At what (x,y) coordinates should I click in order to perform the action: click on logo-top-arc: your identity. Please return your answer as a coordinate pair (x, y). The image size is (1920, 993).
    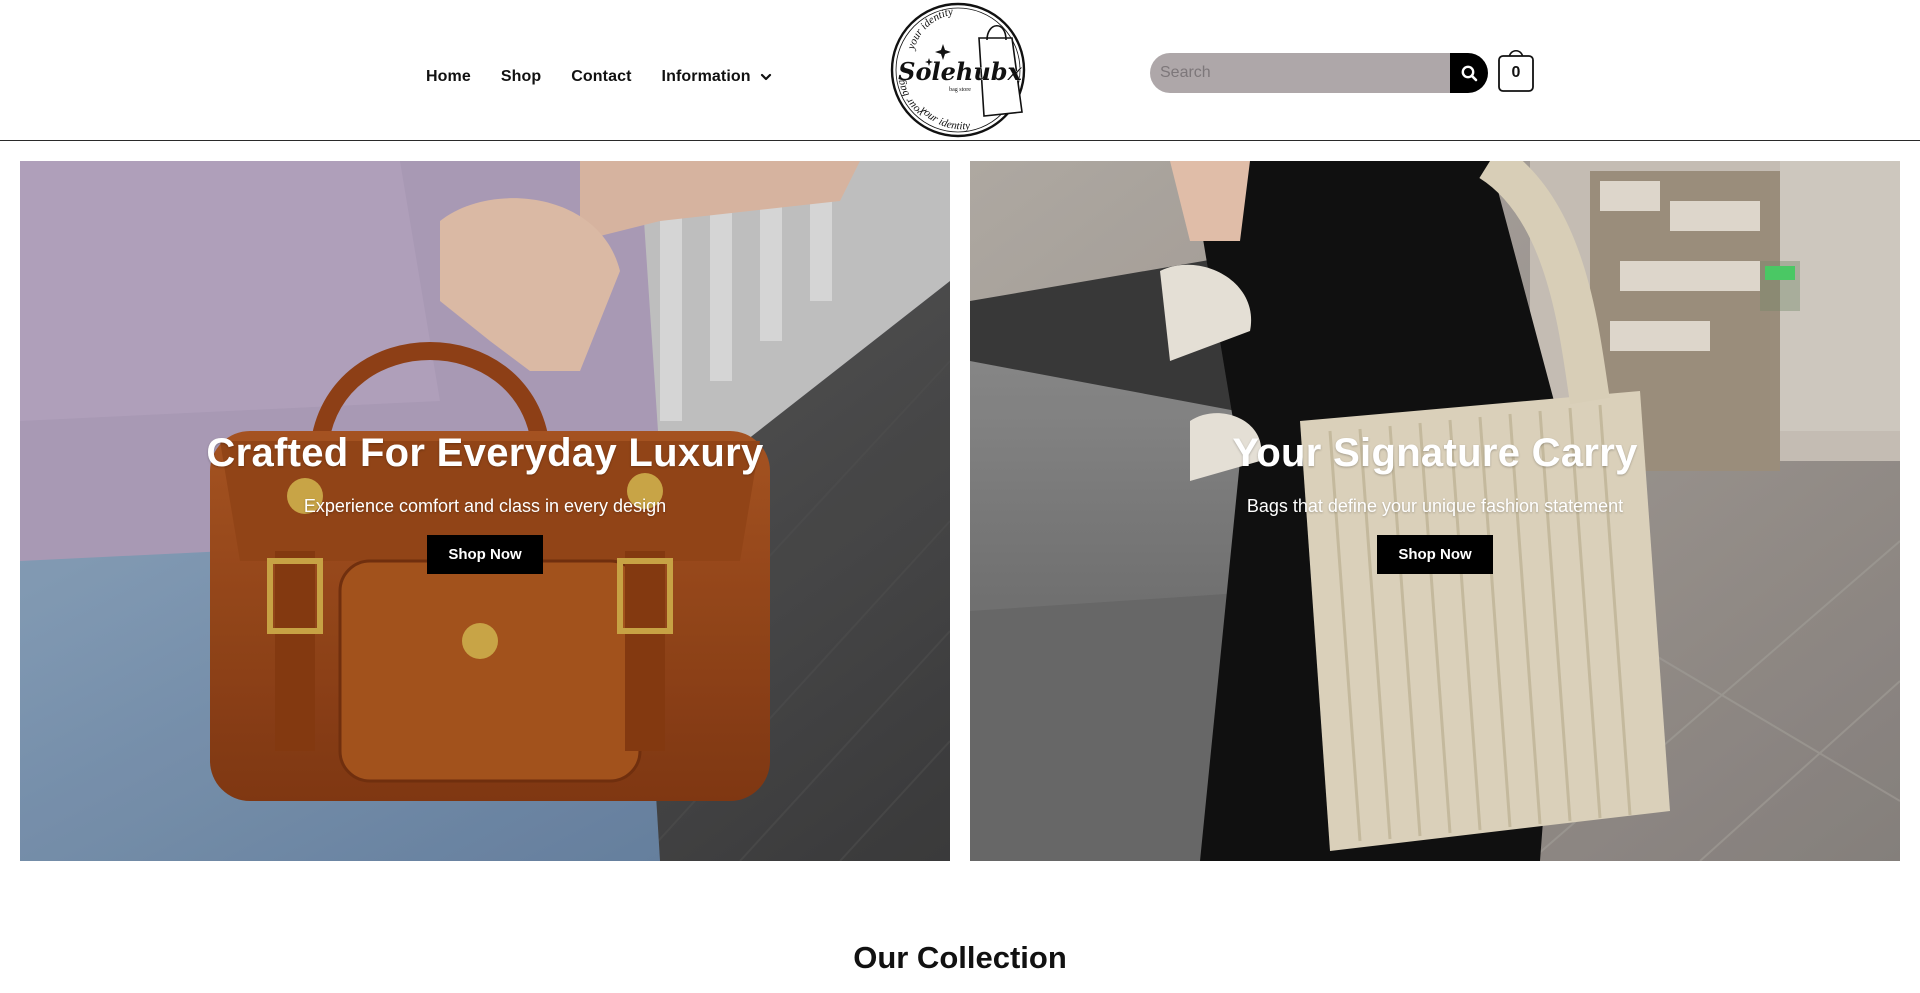
    Looking at the image, I should click on (929, 29).